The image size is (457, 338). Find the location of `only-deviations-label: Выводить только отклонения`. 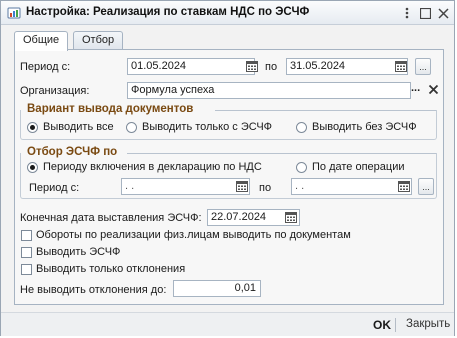

only-deviations-label: Выводить только отклонения is located at coordinates (110, 269).